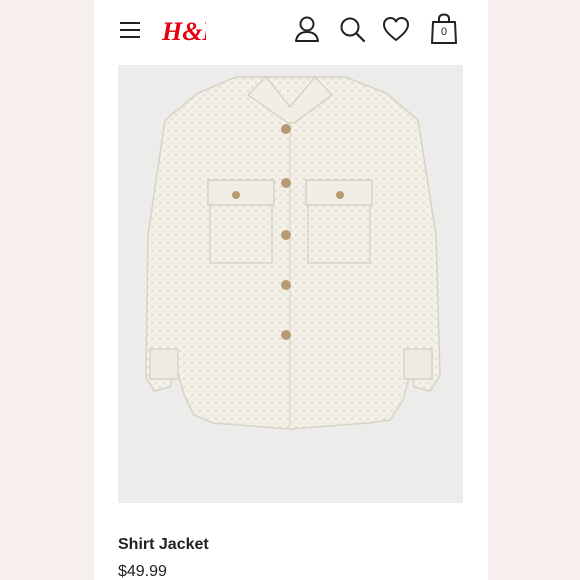 The image size is (580, 580). What do you see at coordinates (444, 32) in the screenshot?
I see `bag-count-badge: 0` at bounding box center [444, 32].